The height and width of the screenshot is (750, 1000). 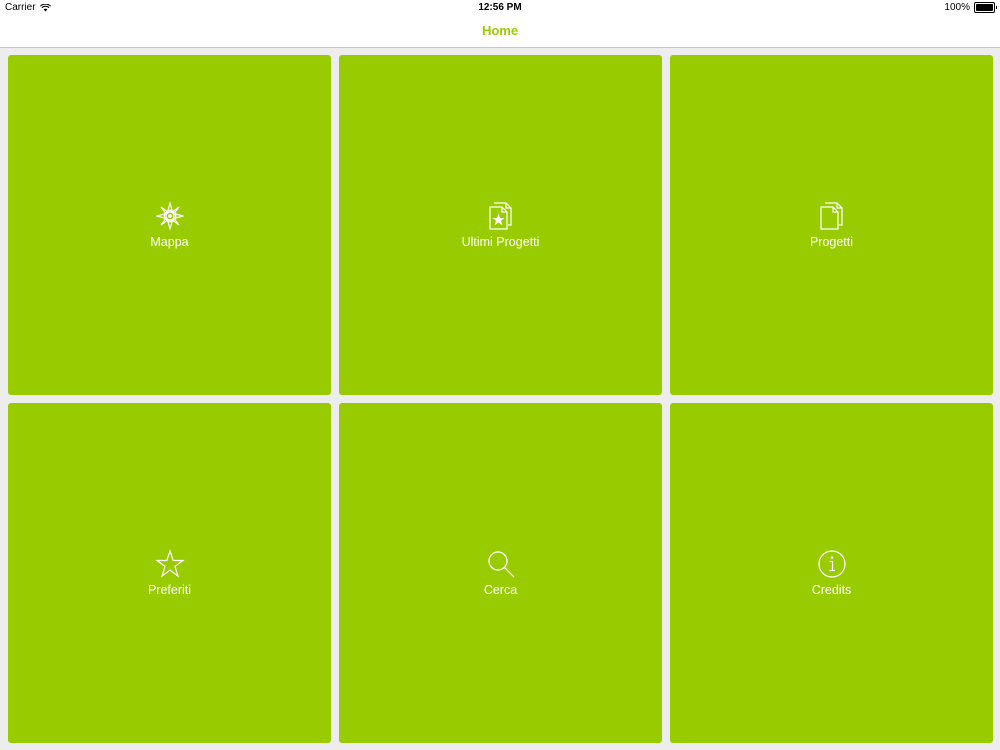 What do you see at coordinates (500, 242) in the screenshot?
I see `tile-label: Ultimi Progetti` at bounding box center [500, 242].